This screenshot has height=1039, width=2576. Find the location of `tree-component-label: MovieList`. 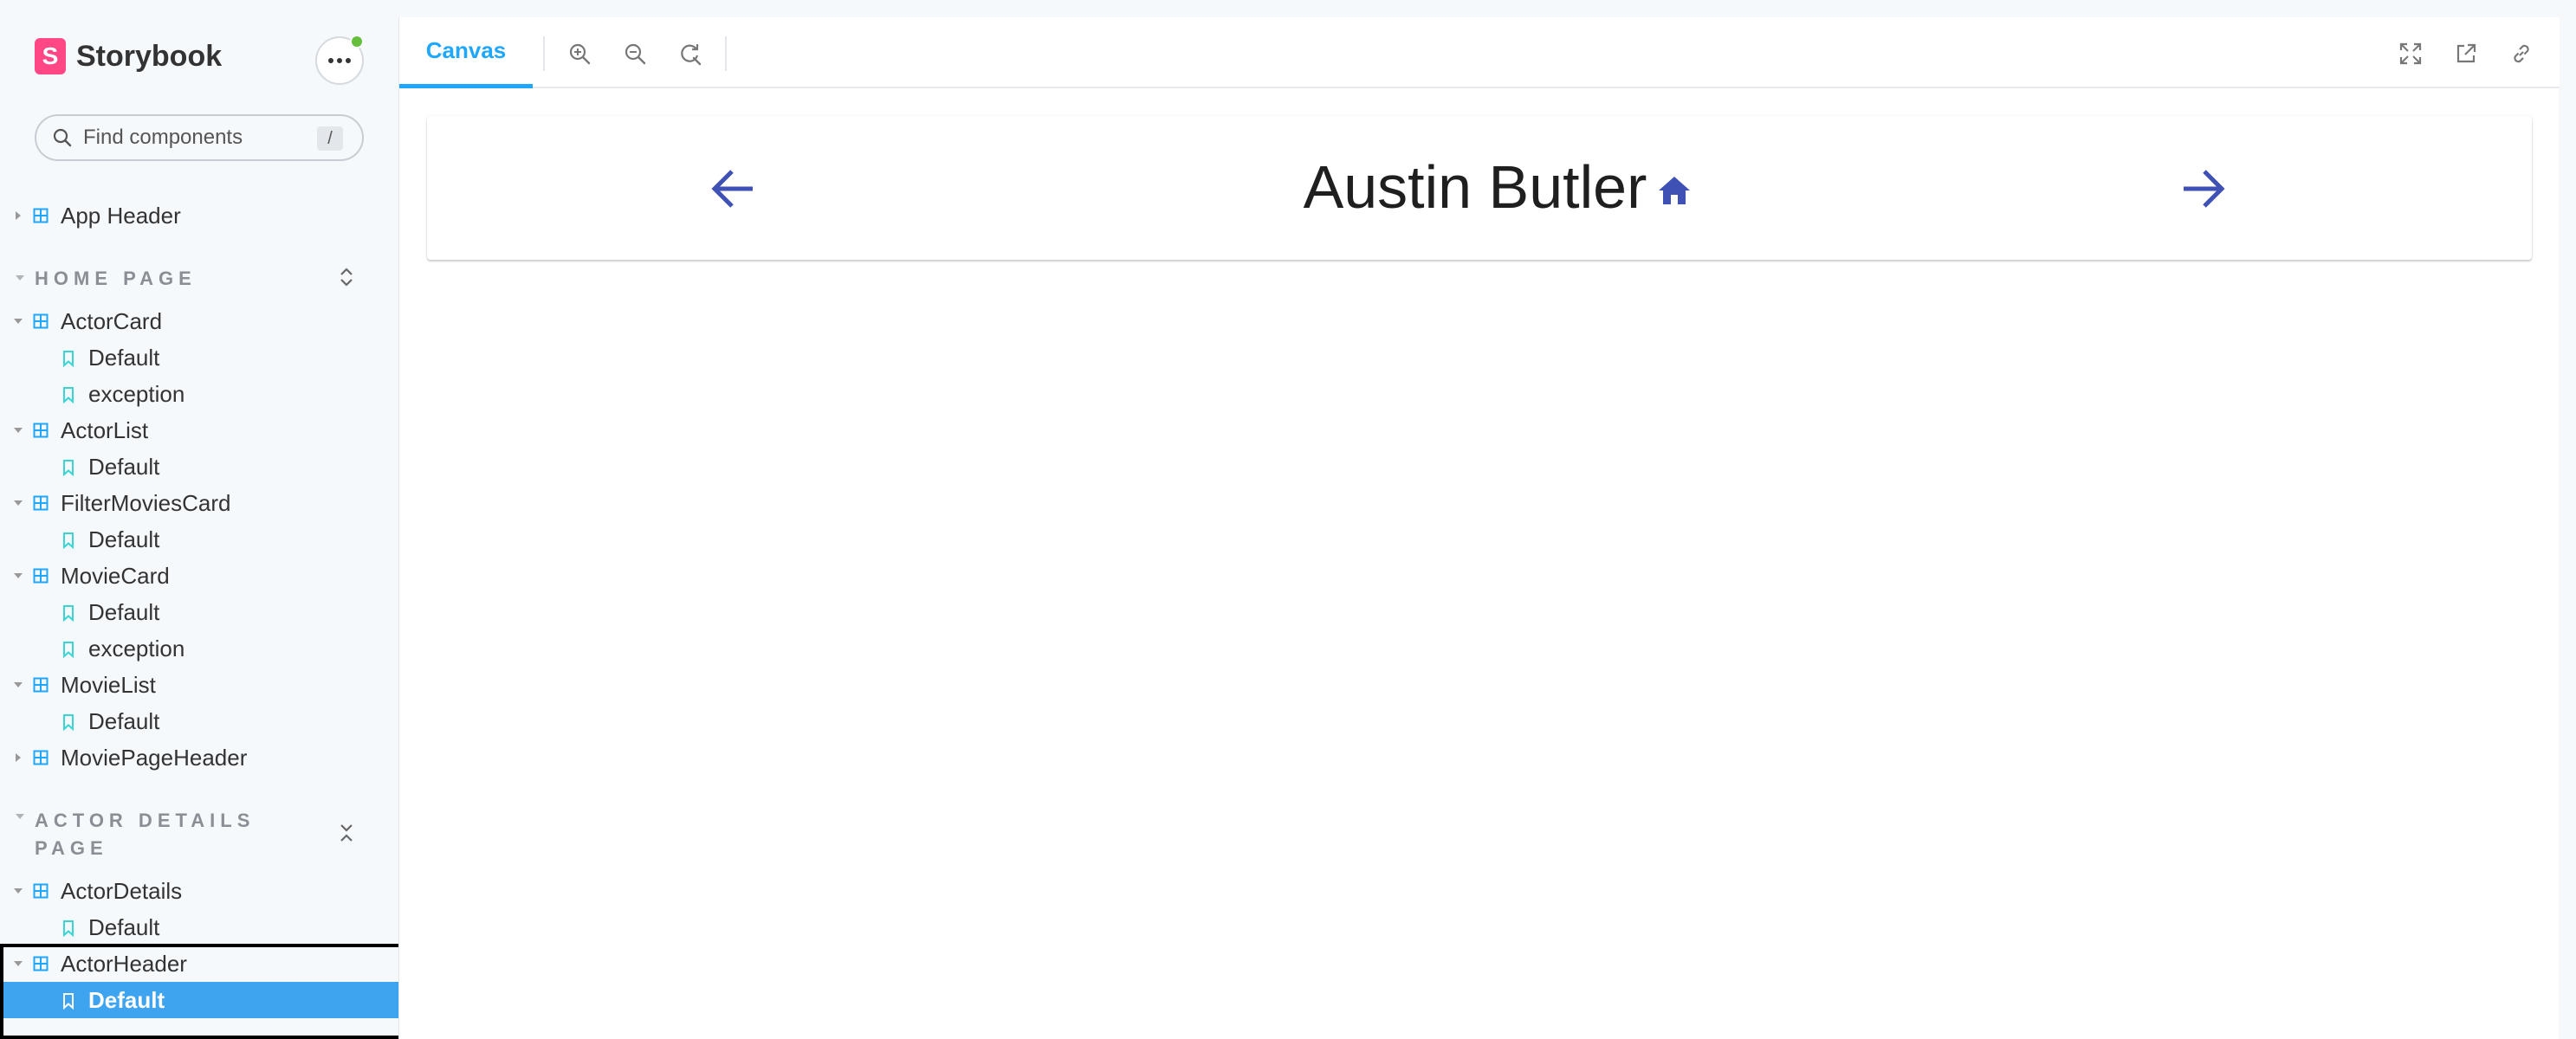

tree-component-label: MovieList is located at coordinates (108, 684).